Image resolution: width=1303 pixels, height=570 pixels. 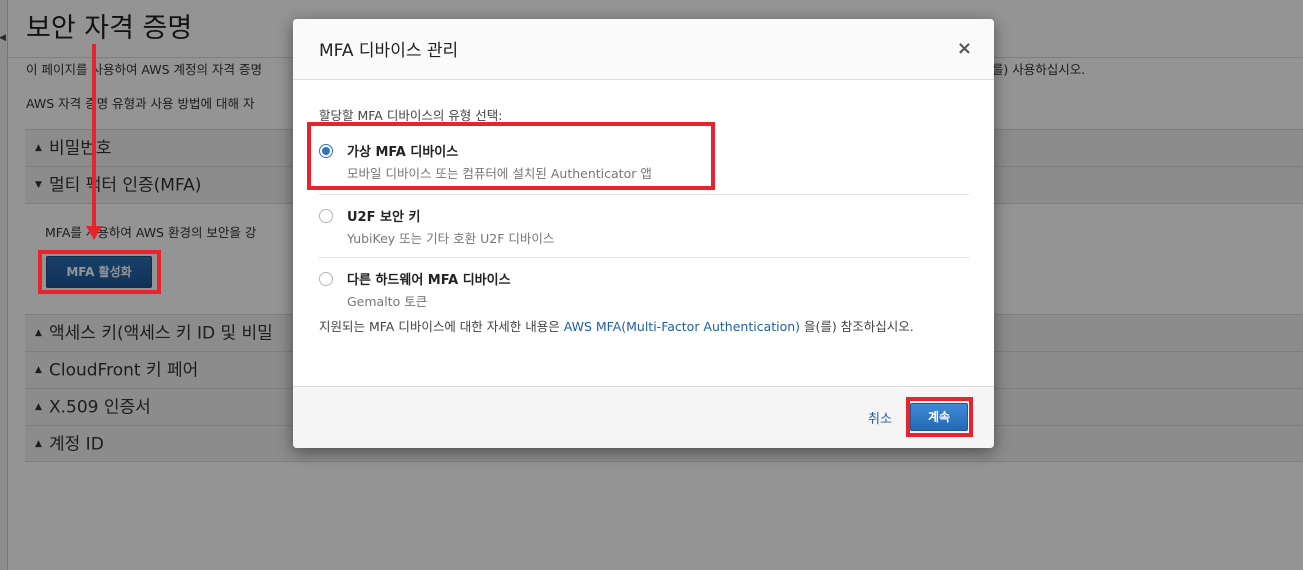 I want to click on option-hardware-mfa: 다른 하드웨어 MFA 디바이스 Gemalto 토큰, so click(x=644, y=284).